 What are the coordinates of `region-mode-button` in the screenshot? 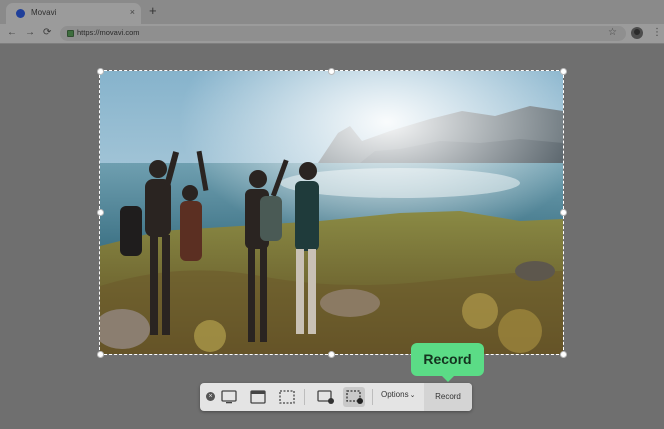 It's located at (287, 397).